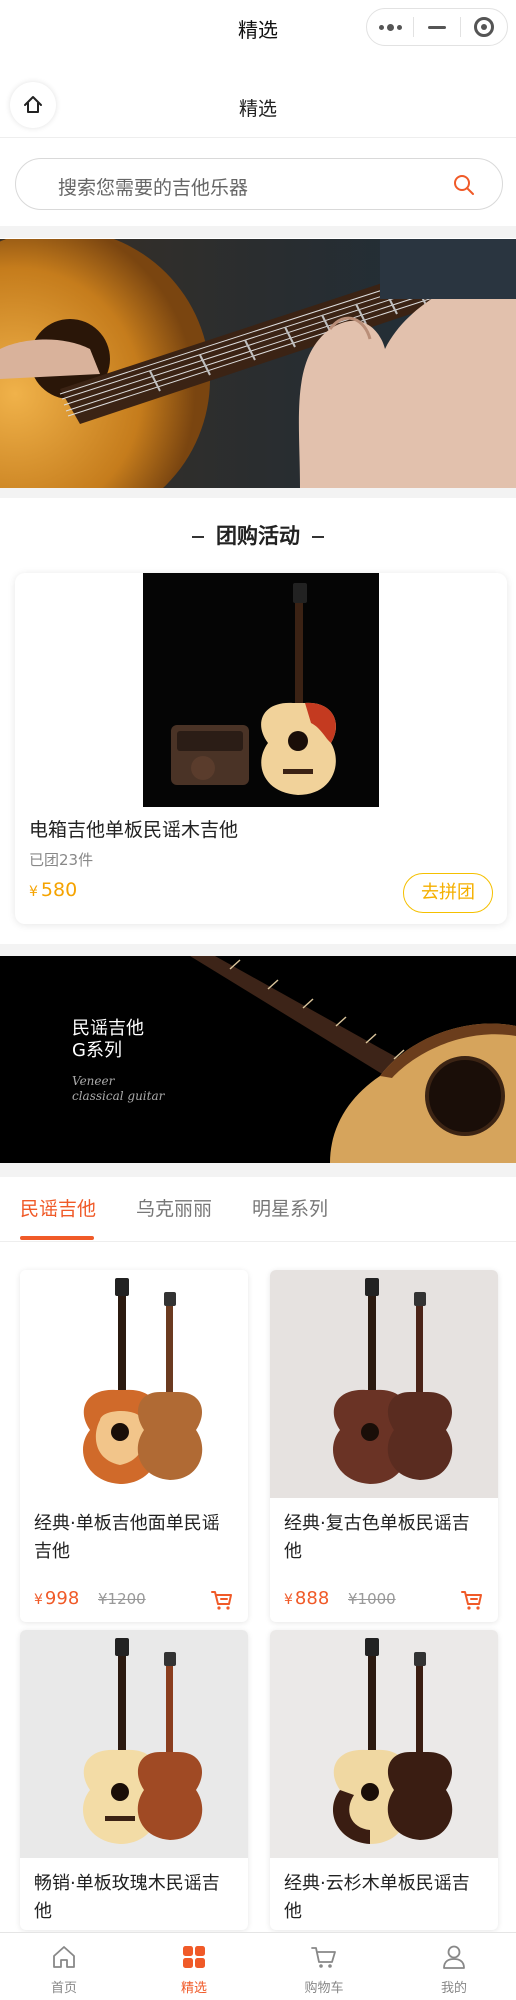 Image resolution: width=516 pixels, height=2000 pixels. Describe the element at coordinates (194, 1957) in the screenshot. I see `grid-icon` at that location.